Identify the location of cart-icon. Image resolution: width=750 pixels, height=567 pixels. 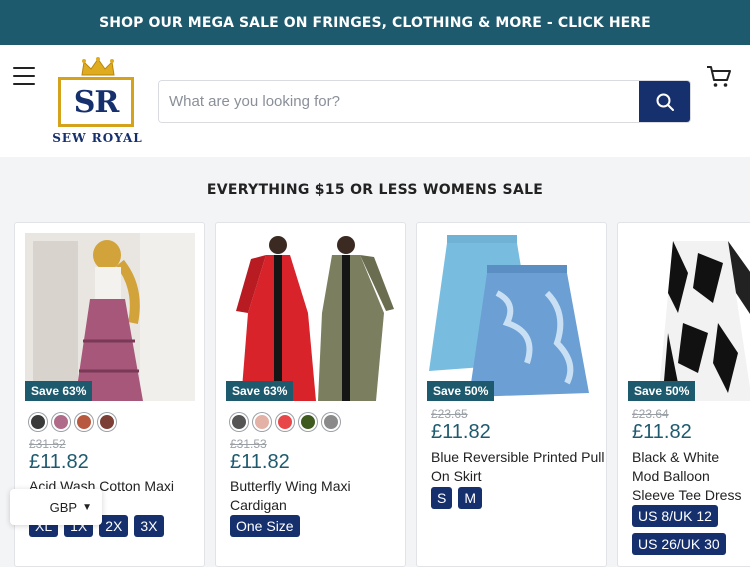
(719, 76).